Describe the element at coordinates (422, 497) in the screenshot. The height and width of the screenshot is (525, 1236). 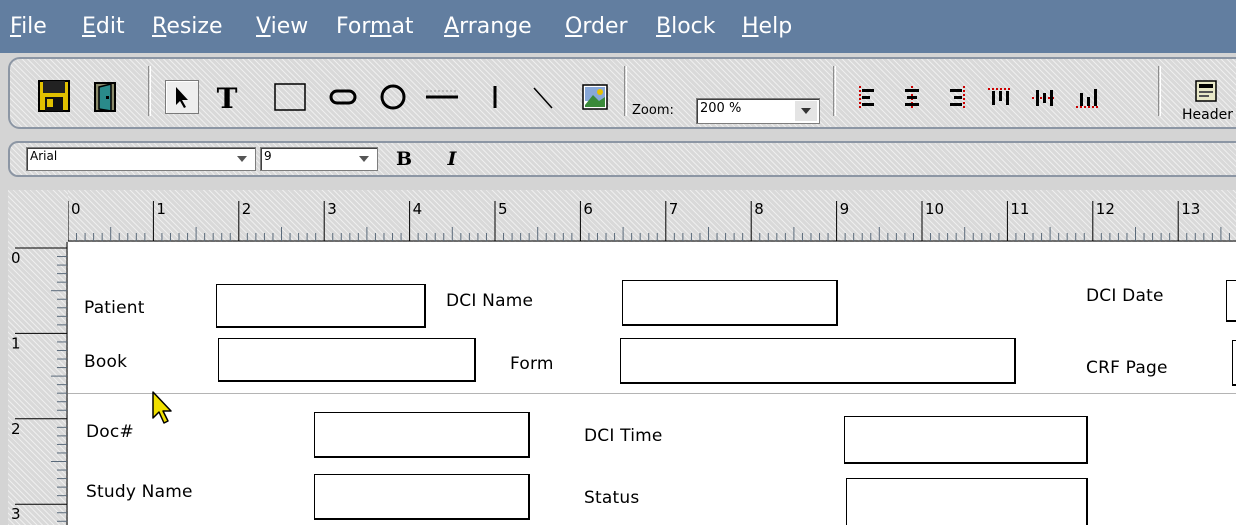
I see `study-name-field` at that location.